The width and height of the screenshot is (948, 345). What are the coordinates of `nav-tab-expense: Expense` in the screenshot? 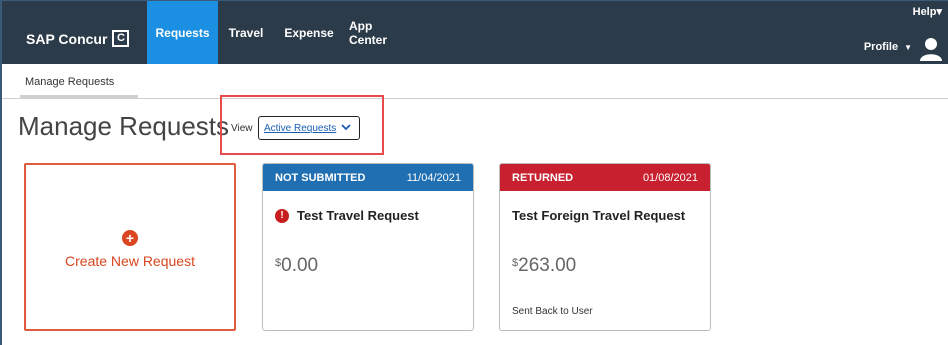 It's located at (309, 32).